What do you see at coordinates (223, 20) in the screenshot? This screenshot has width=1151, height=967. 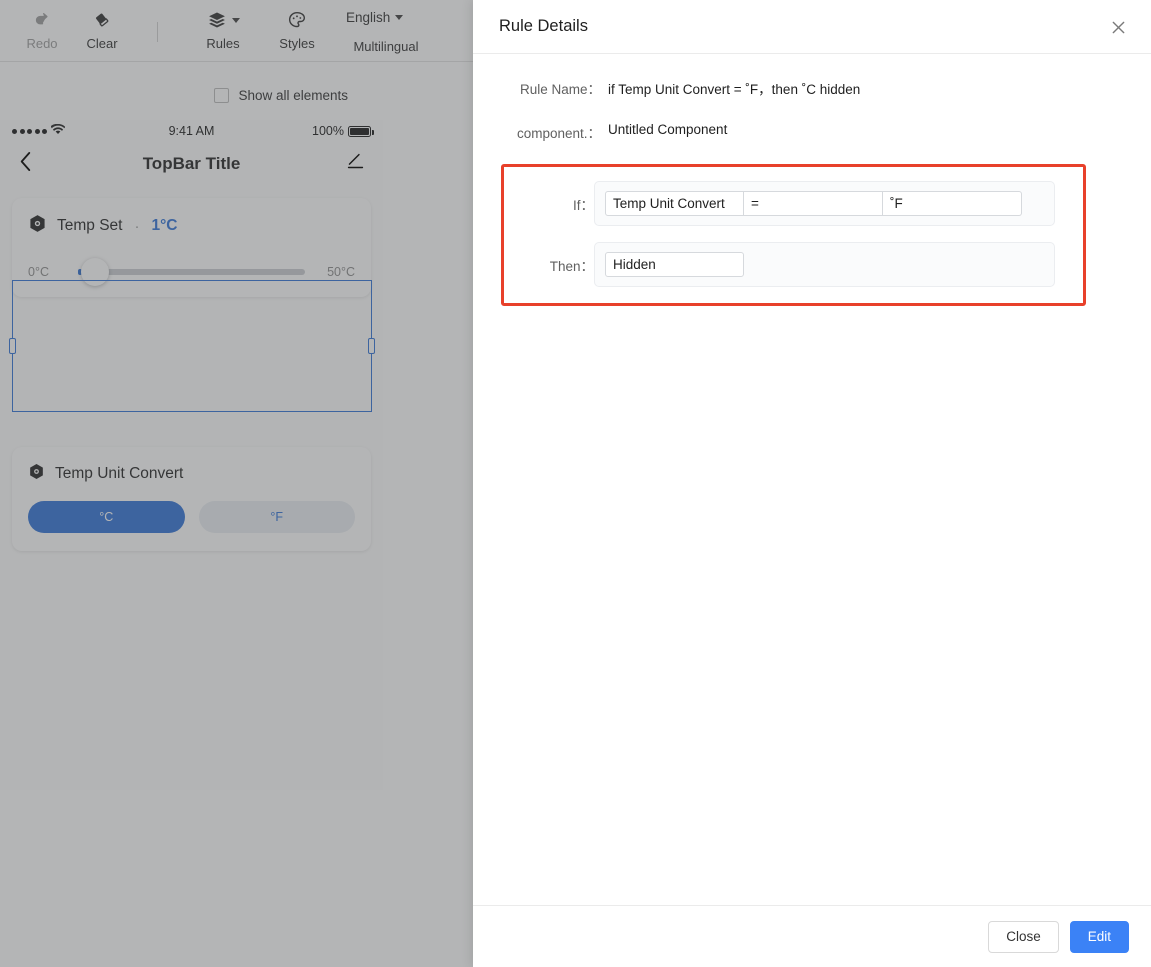 I see `layers-icon` at bounding box center [223, 20].